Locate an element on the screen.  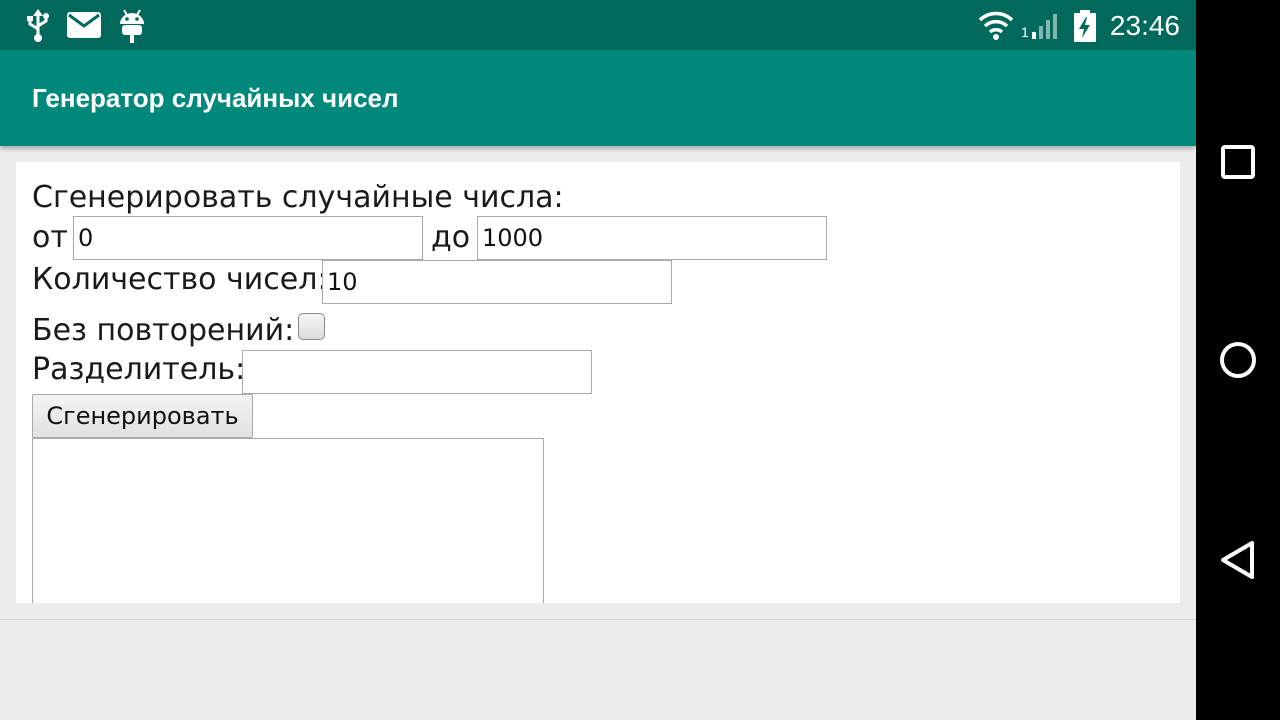
to-input is located at coordinates (652, 238).